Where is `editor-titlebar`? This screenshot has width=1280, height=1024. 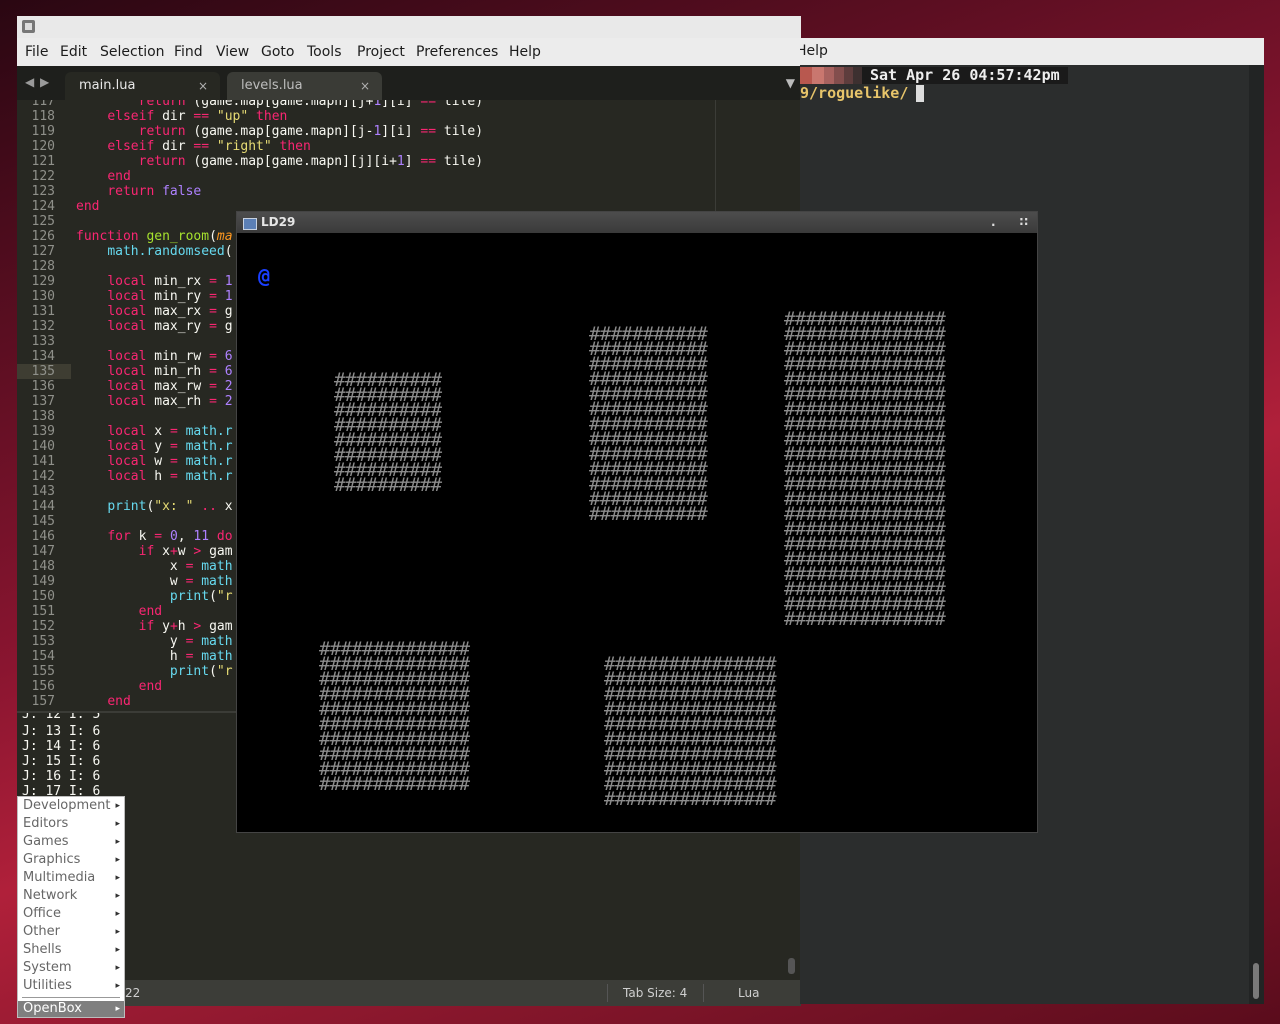 editor-titlebar is located at coordinates (409, 27).